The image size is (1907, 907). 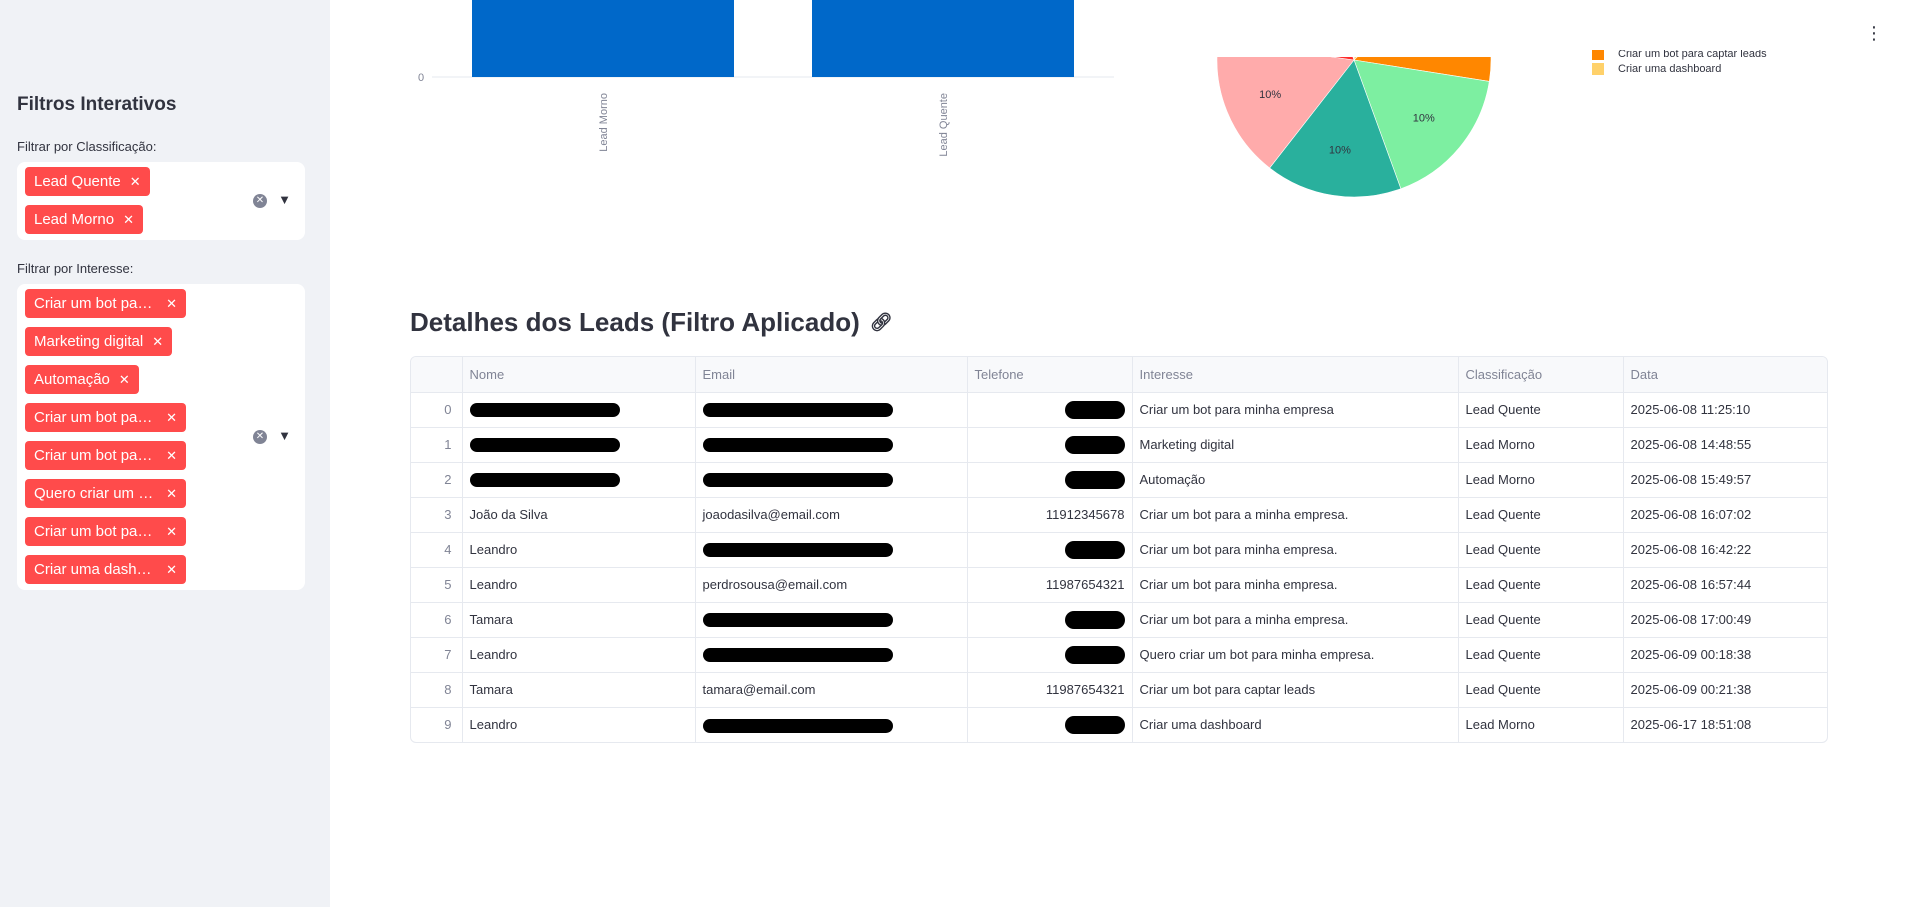 What do you see at coordinates (437, 445) in the screenshot?
I see `table-cell: 1` at bounding box center [437, 445].